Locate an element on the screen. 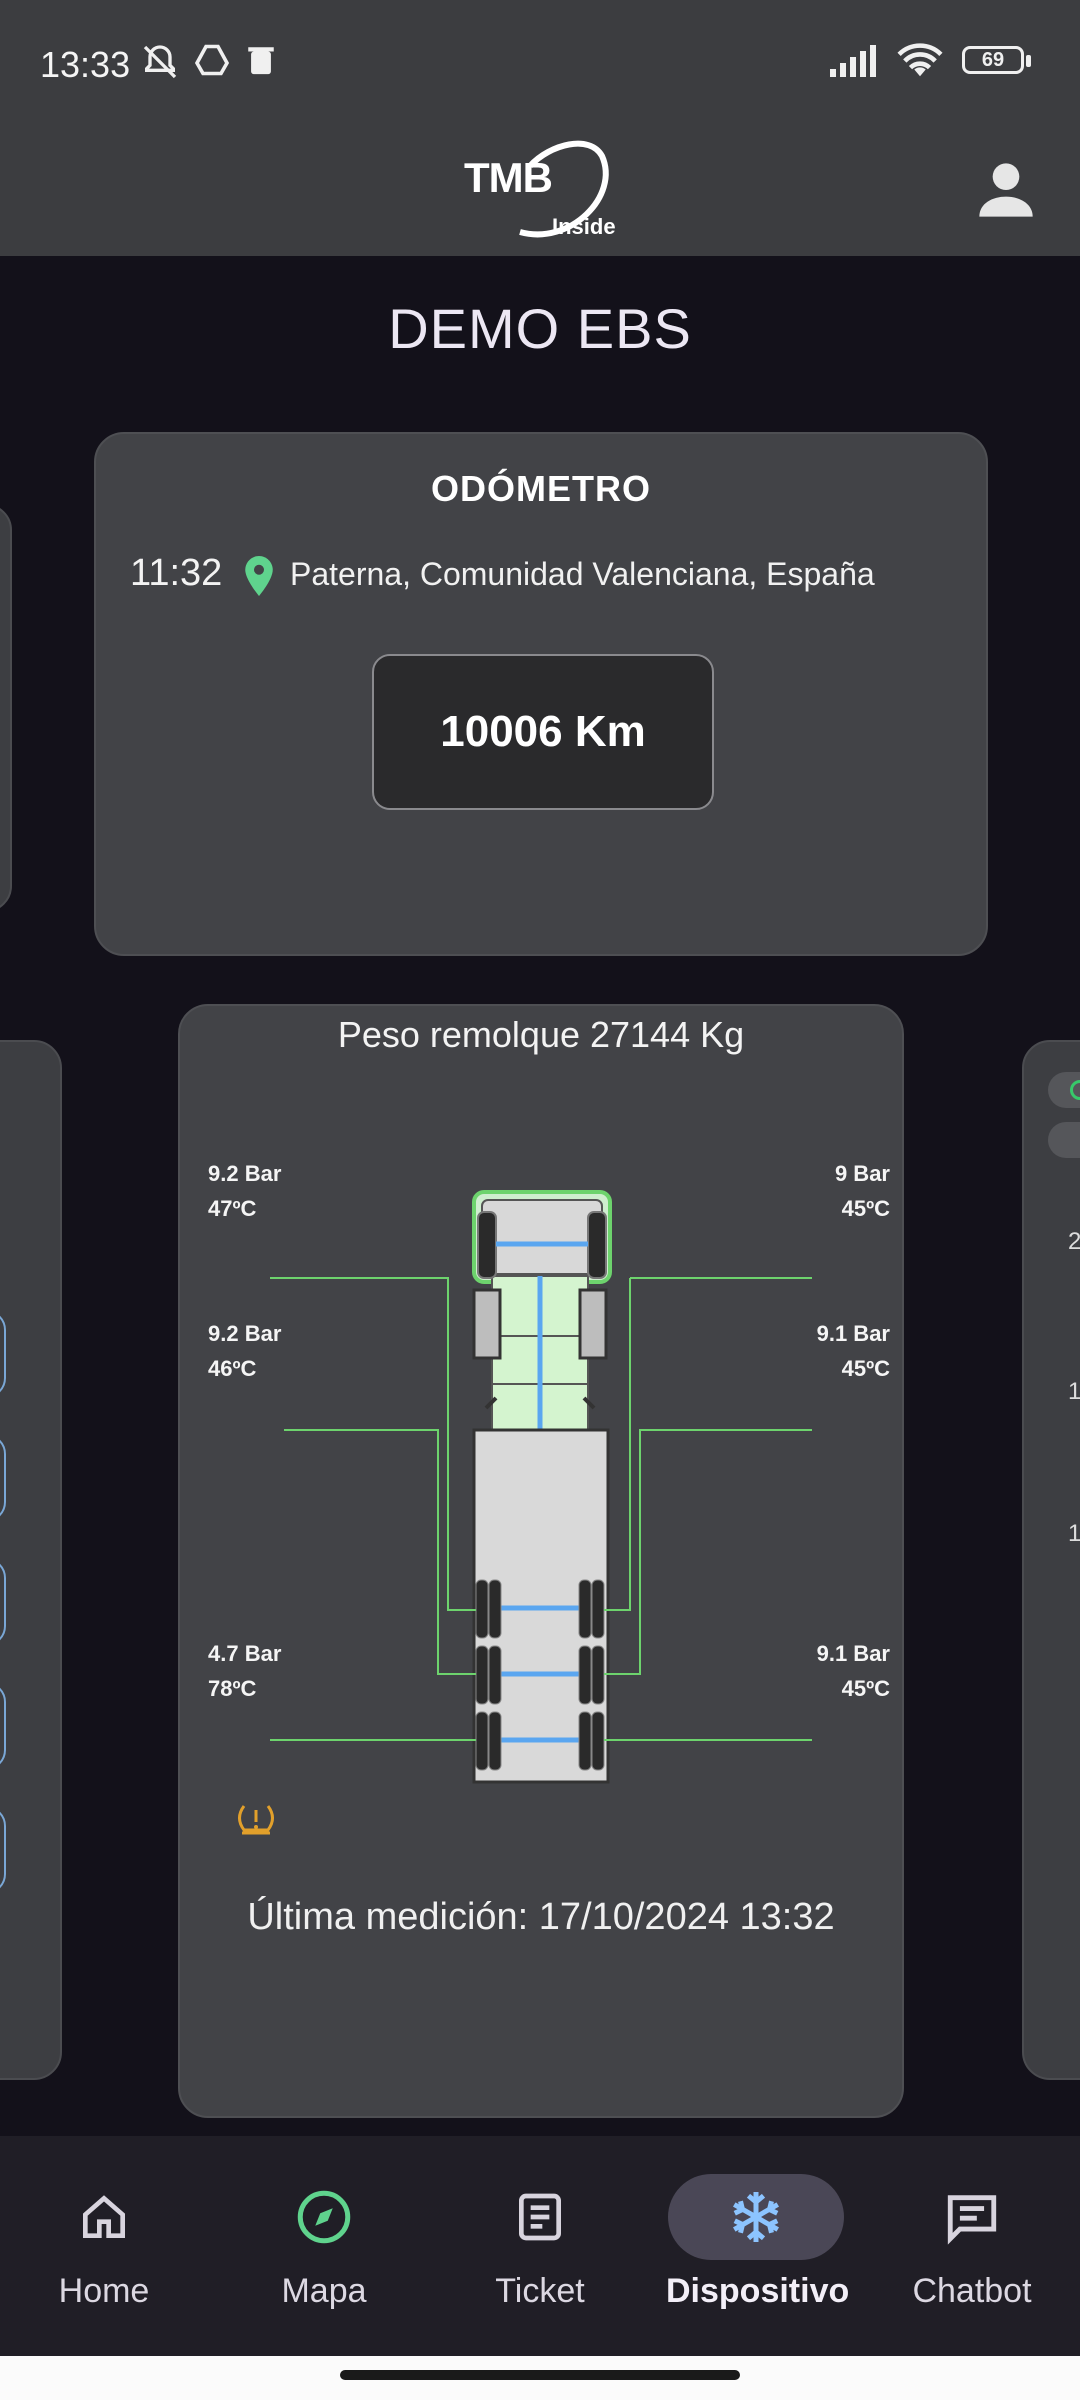 The width and height of the screenshot is (1080, 2400). bottom-navigation: Home Mapa Ticket Dispositivo Chatbot is located at coordinates (540, 2246).